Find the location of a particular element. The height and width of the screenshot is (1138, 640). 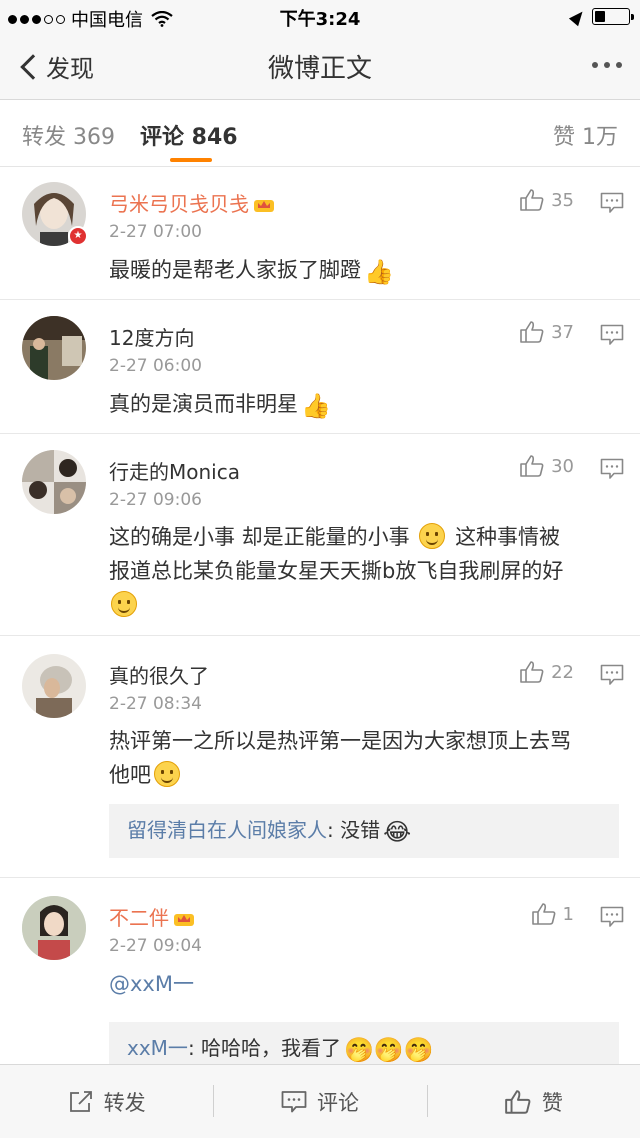

comment-author: 不二伴 is located at coordinates (152, 916).